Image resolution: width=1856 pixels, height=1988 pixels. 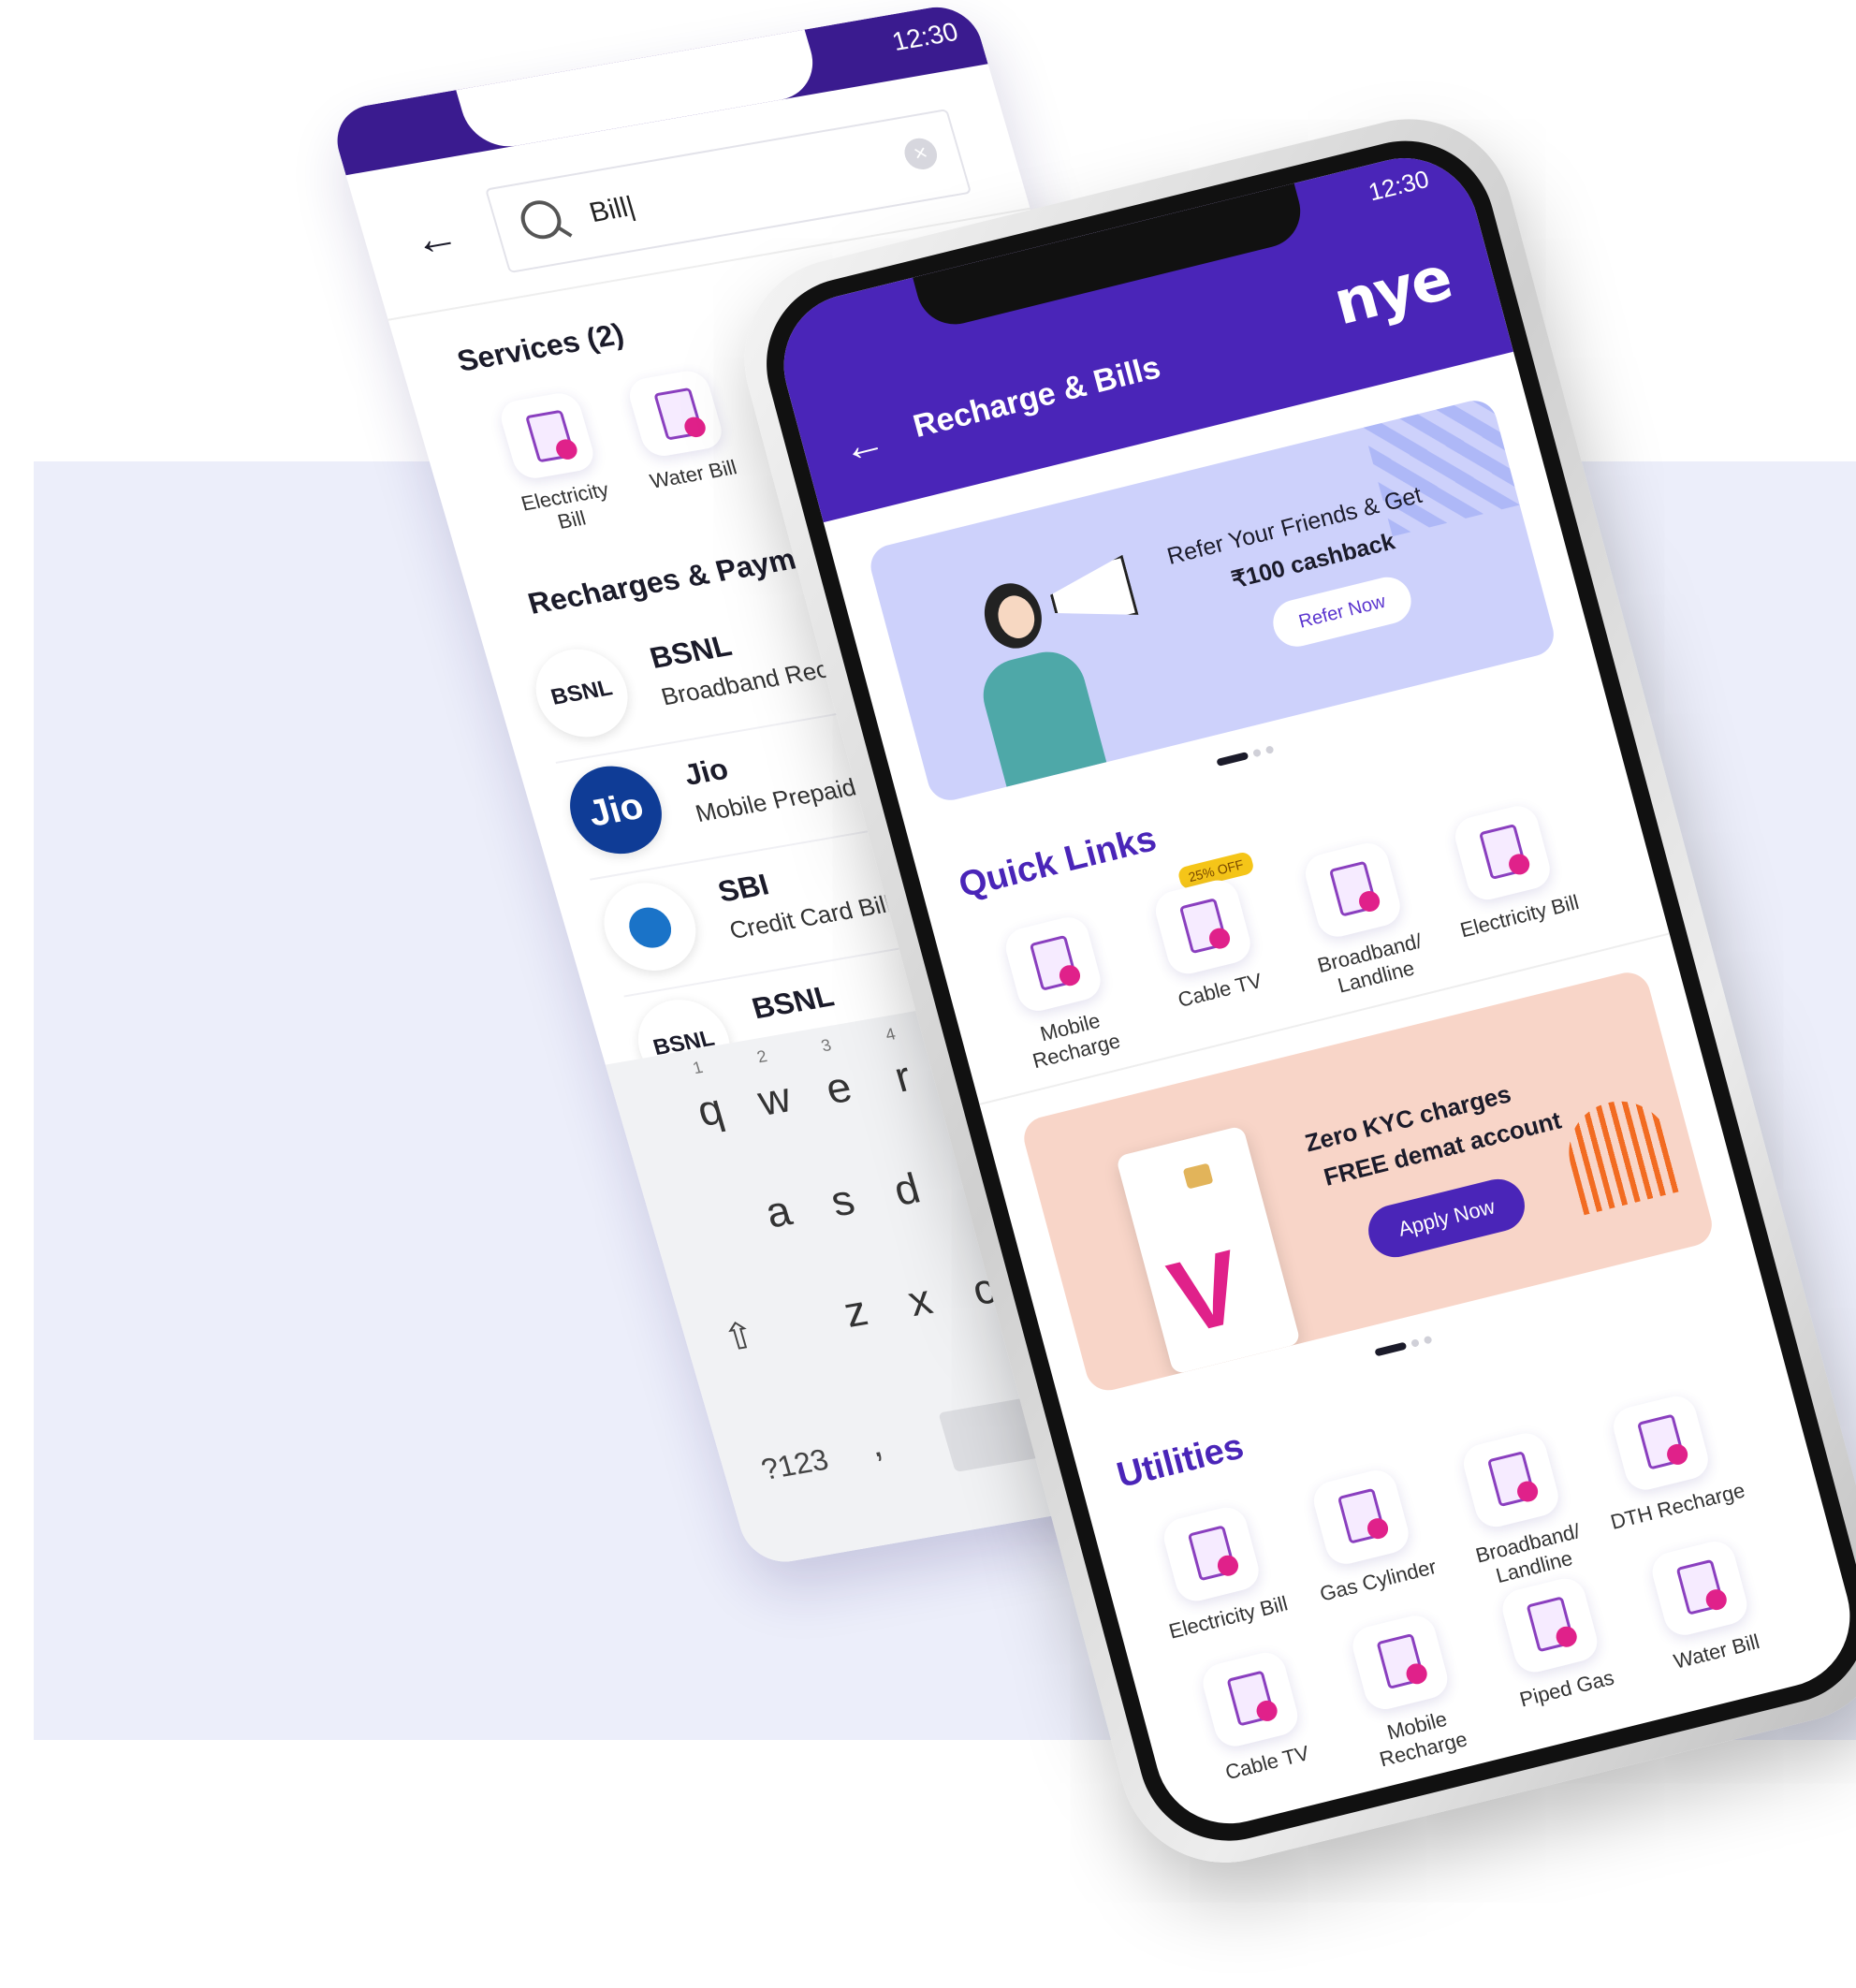 What do you see at coordinates (1267, 1763) in the screenshot?
I see `utility-label: Cable TV` at bounding box center [1267, 1763].